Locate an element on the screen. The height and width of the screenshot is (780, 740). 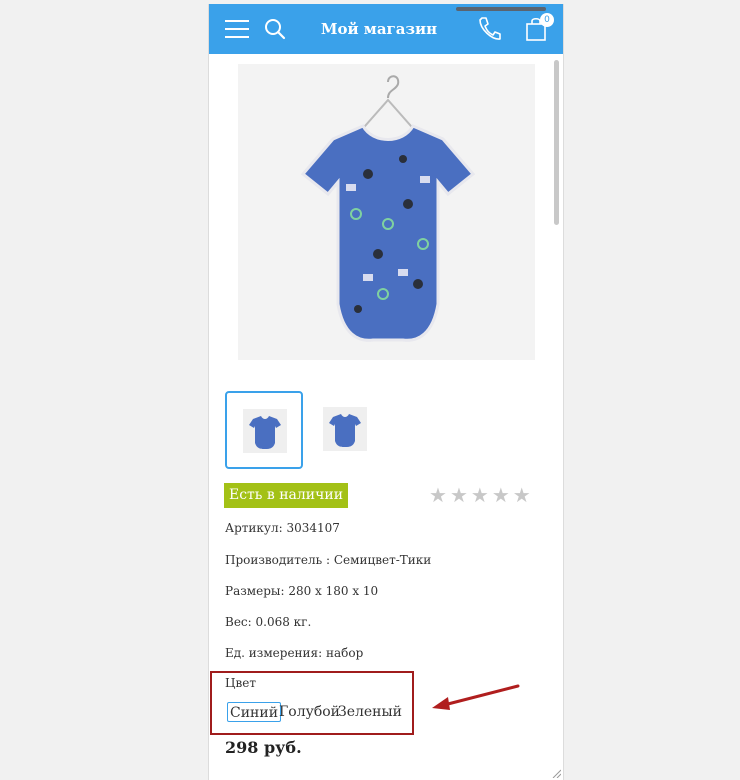
in-stock-badge: Есть в наличии is located at coordinates (286, 495).